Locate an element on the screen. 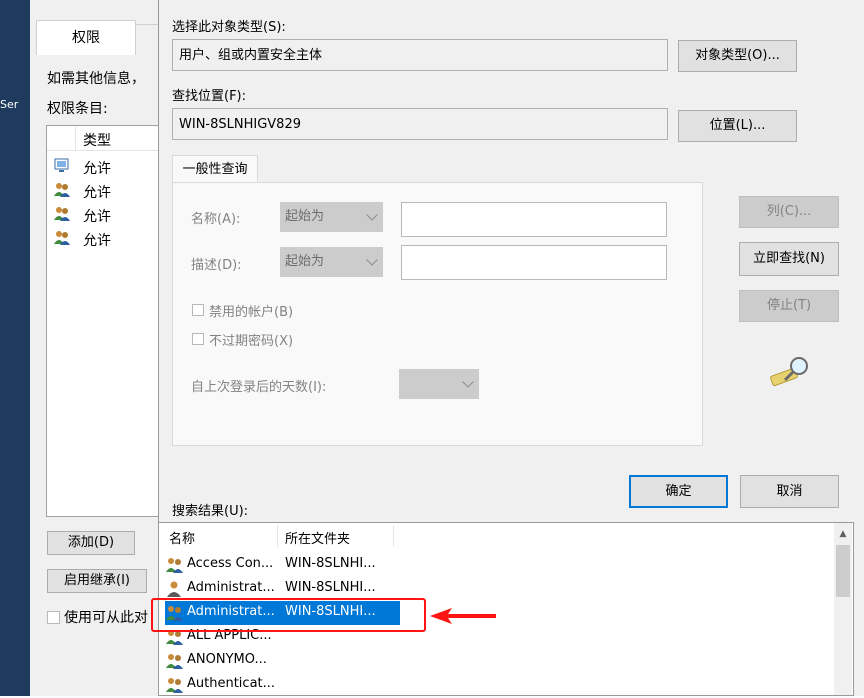 The width and height of the screenshot is (864, 698). user-icon is located at coordinates (175, 589).